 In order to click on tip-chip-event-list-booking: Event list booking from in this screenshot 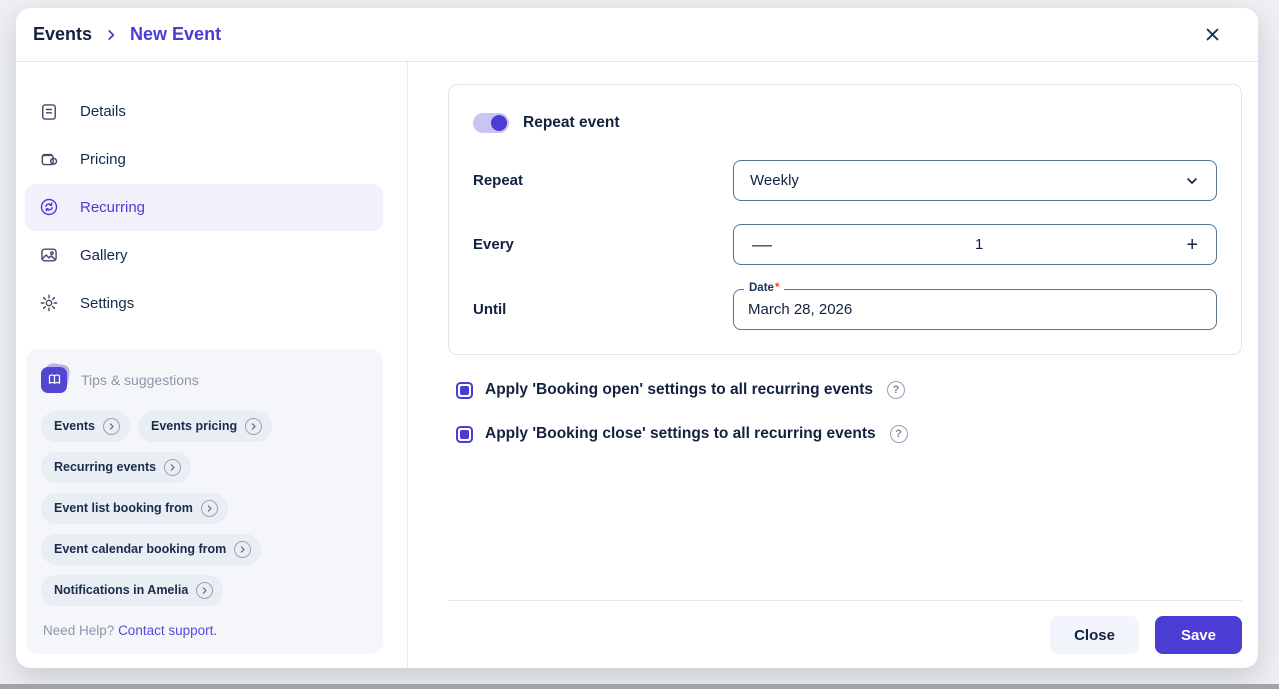, I will do `click(134, 508)`.